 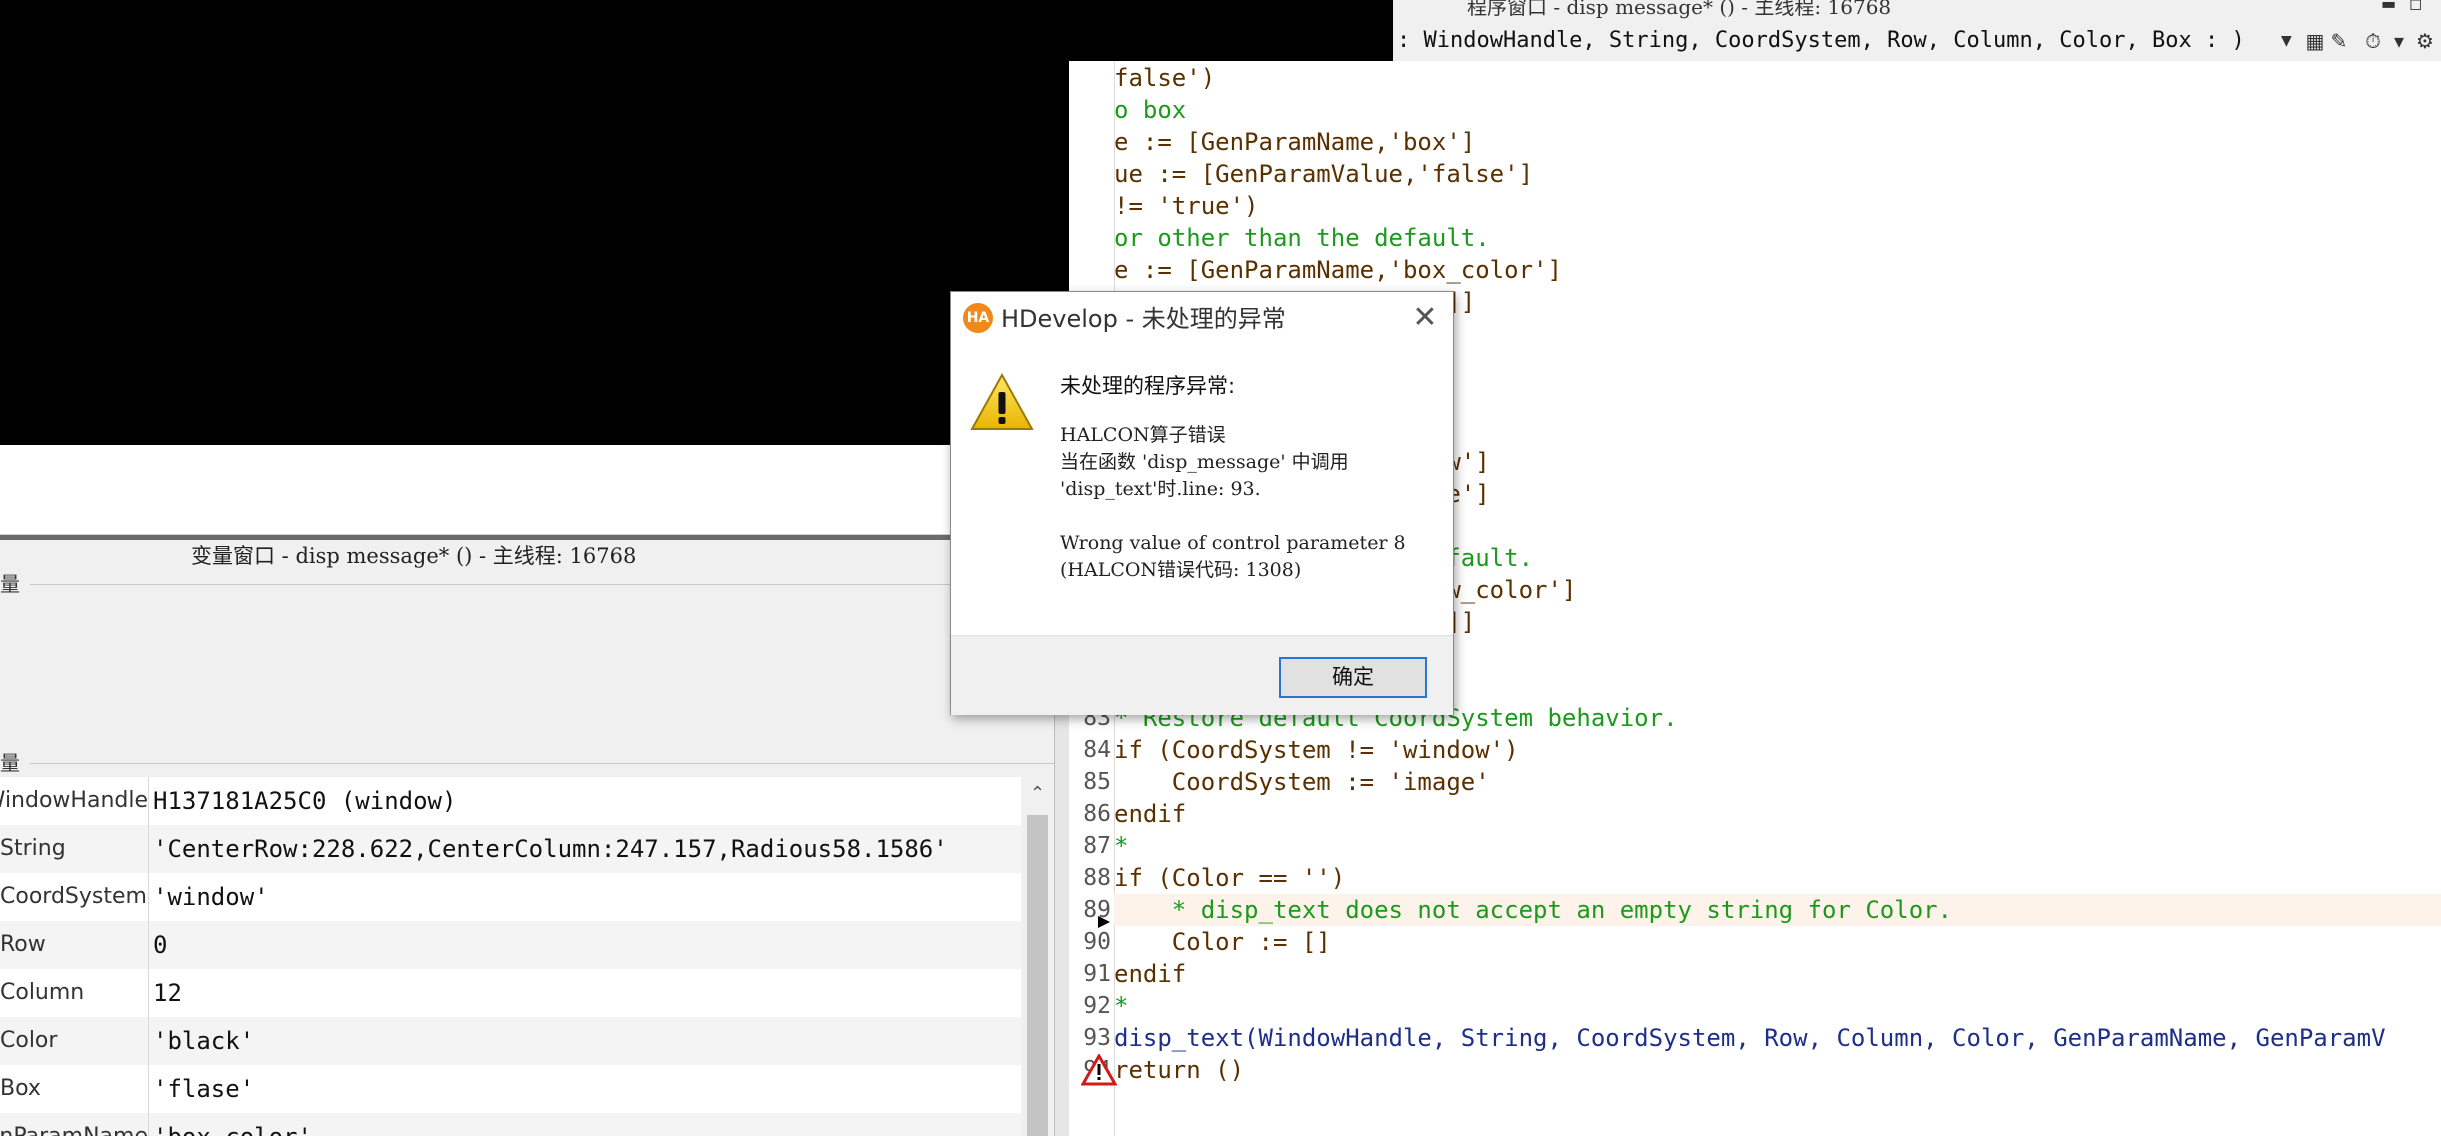 What do you see at coordinates (74, 945) in the screenshot?
I see `variable-name: Row` at bounding box center [74, 945].